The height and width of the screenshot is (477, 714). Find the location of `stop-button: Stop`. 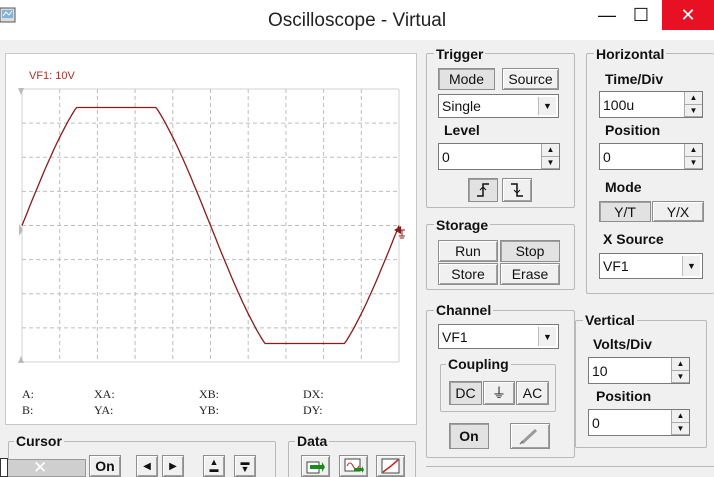

stop-button: Stop is located at coordinates (530, 251).